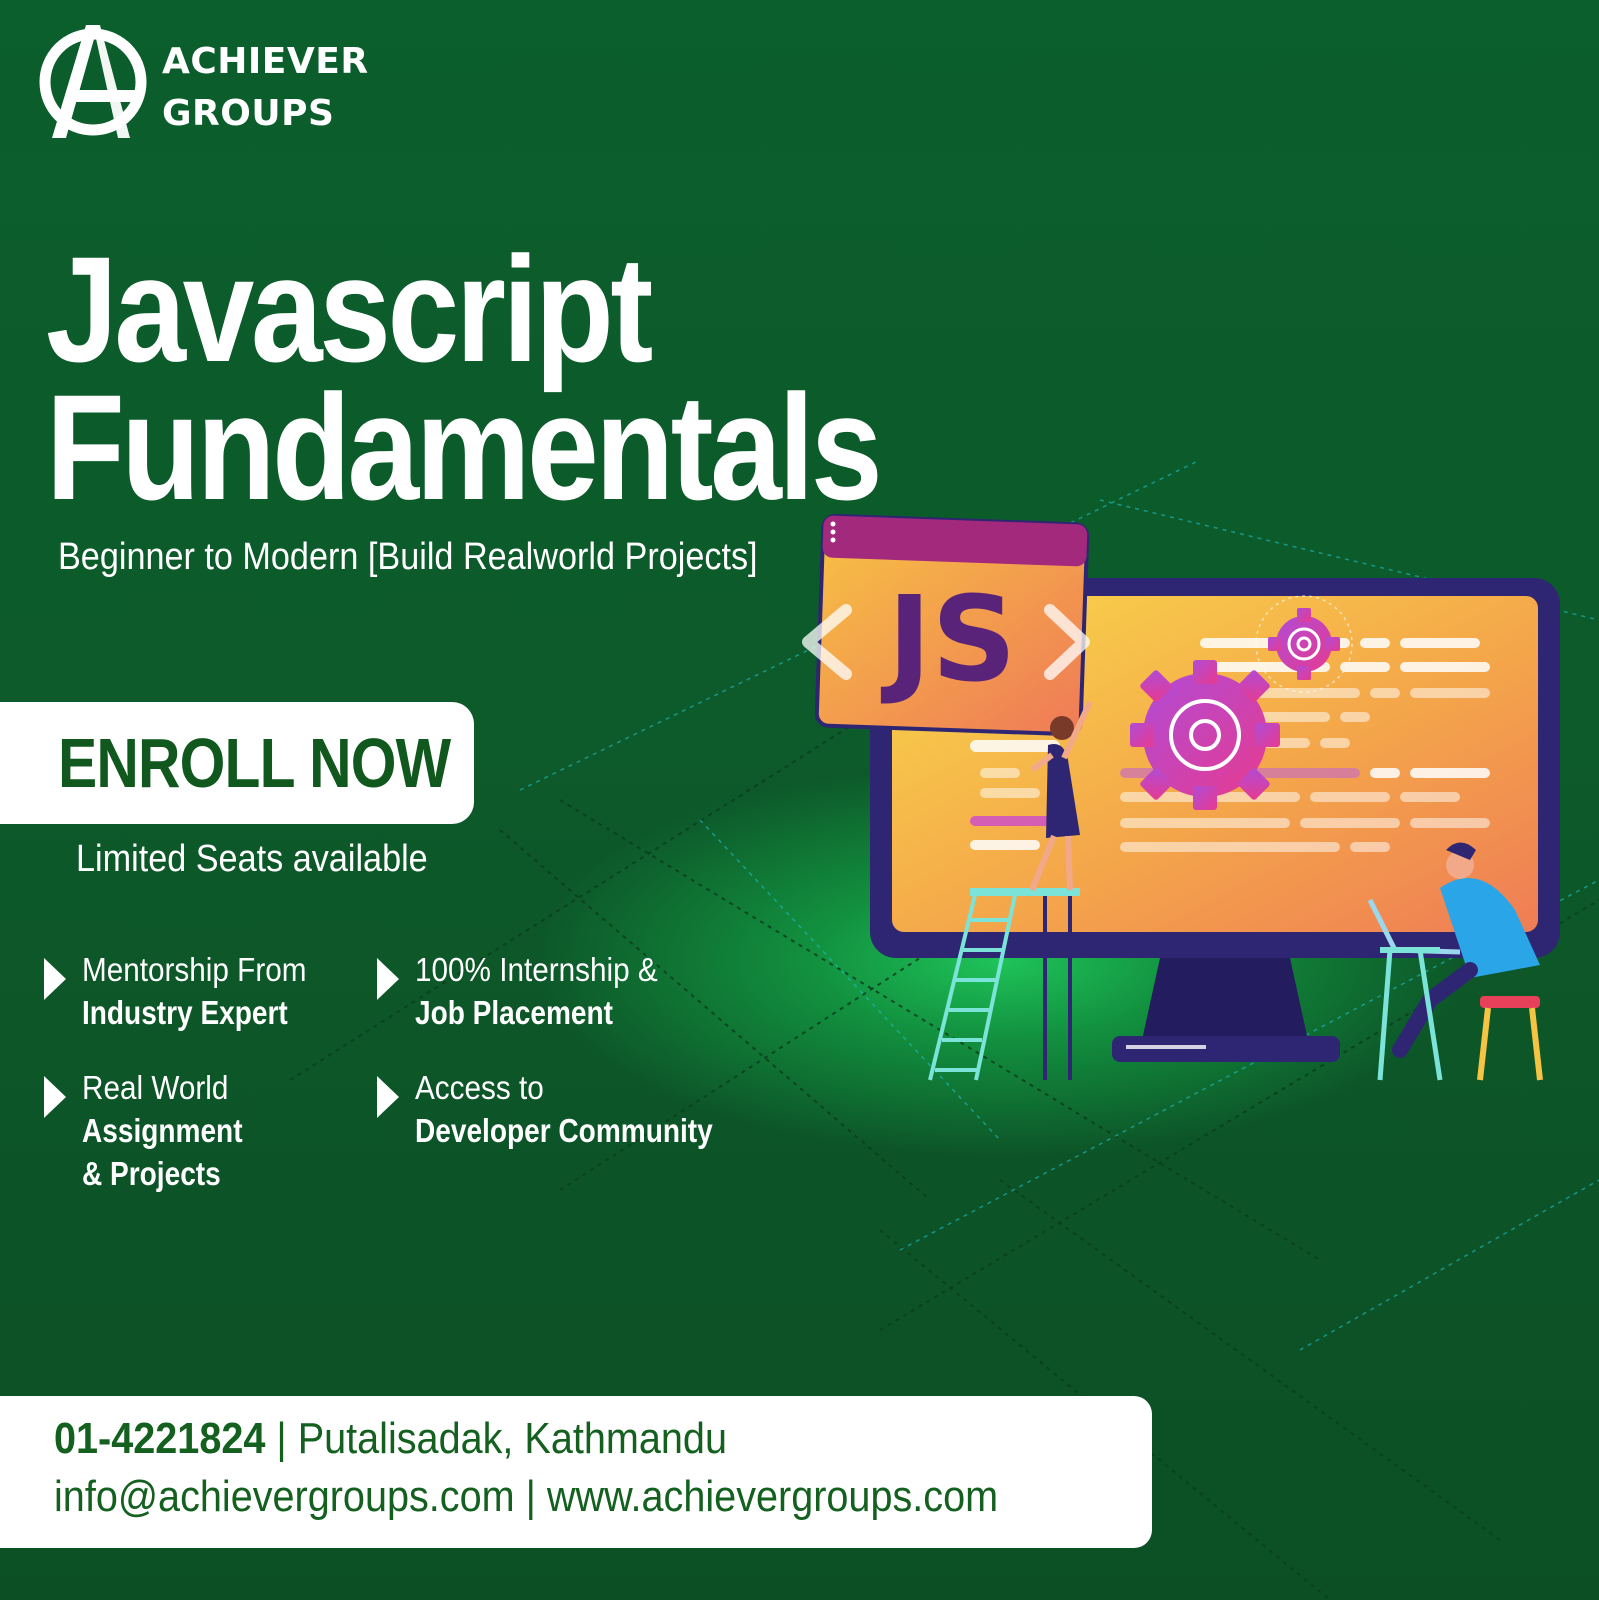 This screenshot has width=1599, height=1600. I want to click on title-line1: Javascript, so click(349, 309).